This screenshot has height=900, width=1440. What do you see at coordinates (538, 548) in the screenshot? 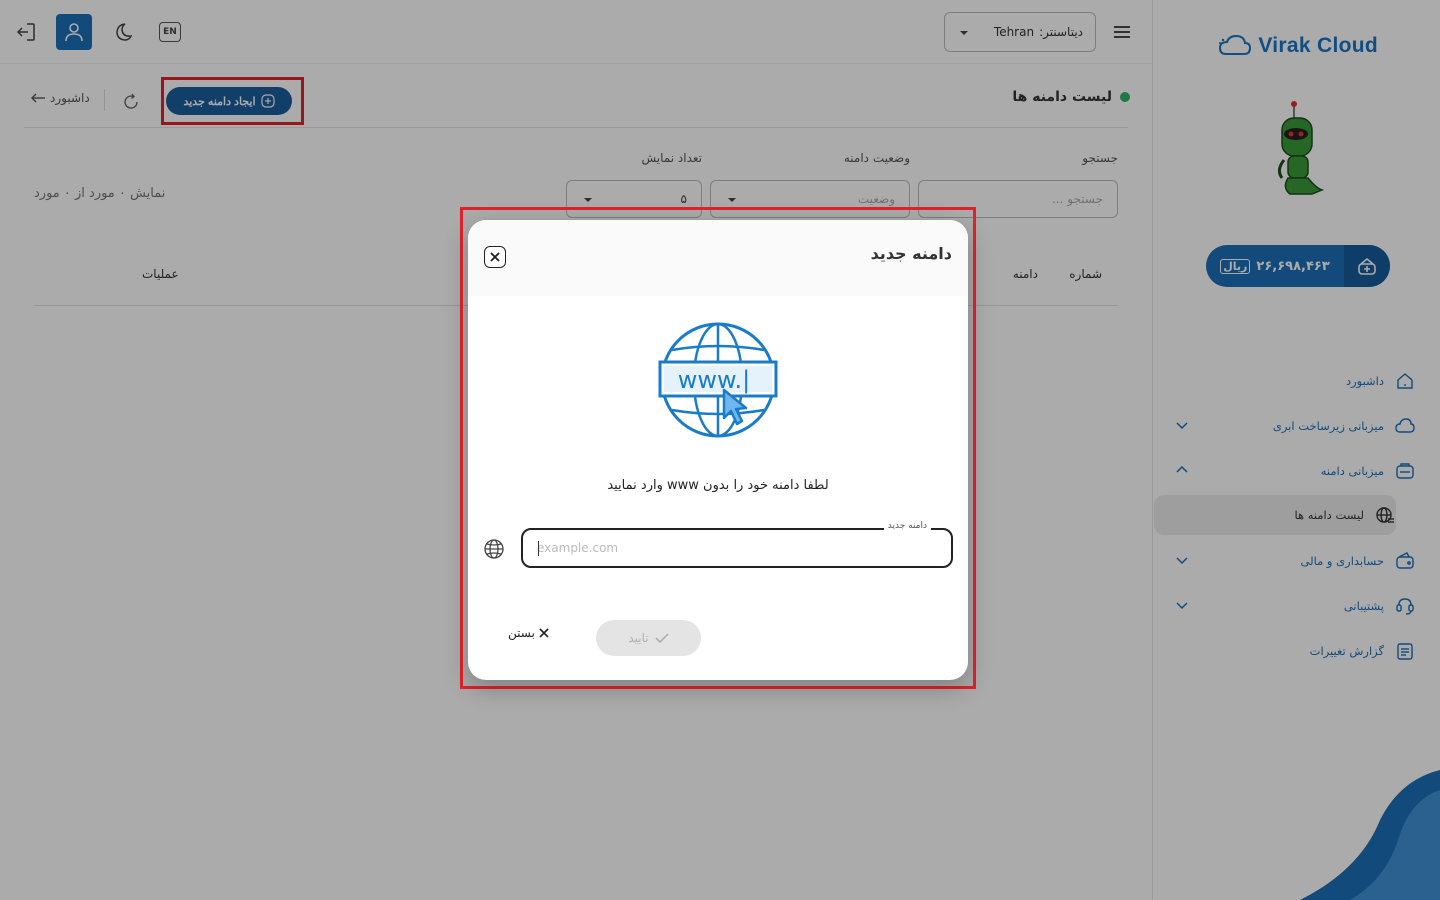
I see `text-cursor` at bounding box center [538, 548].